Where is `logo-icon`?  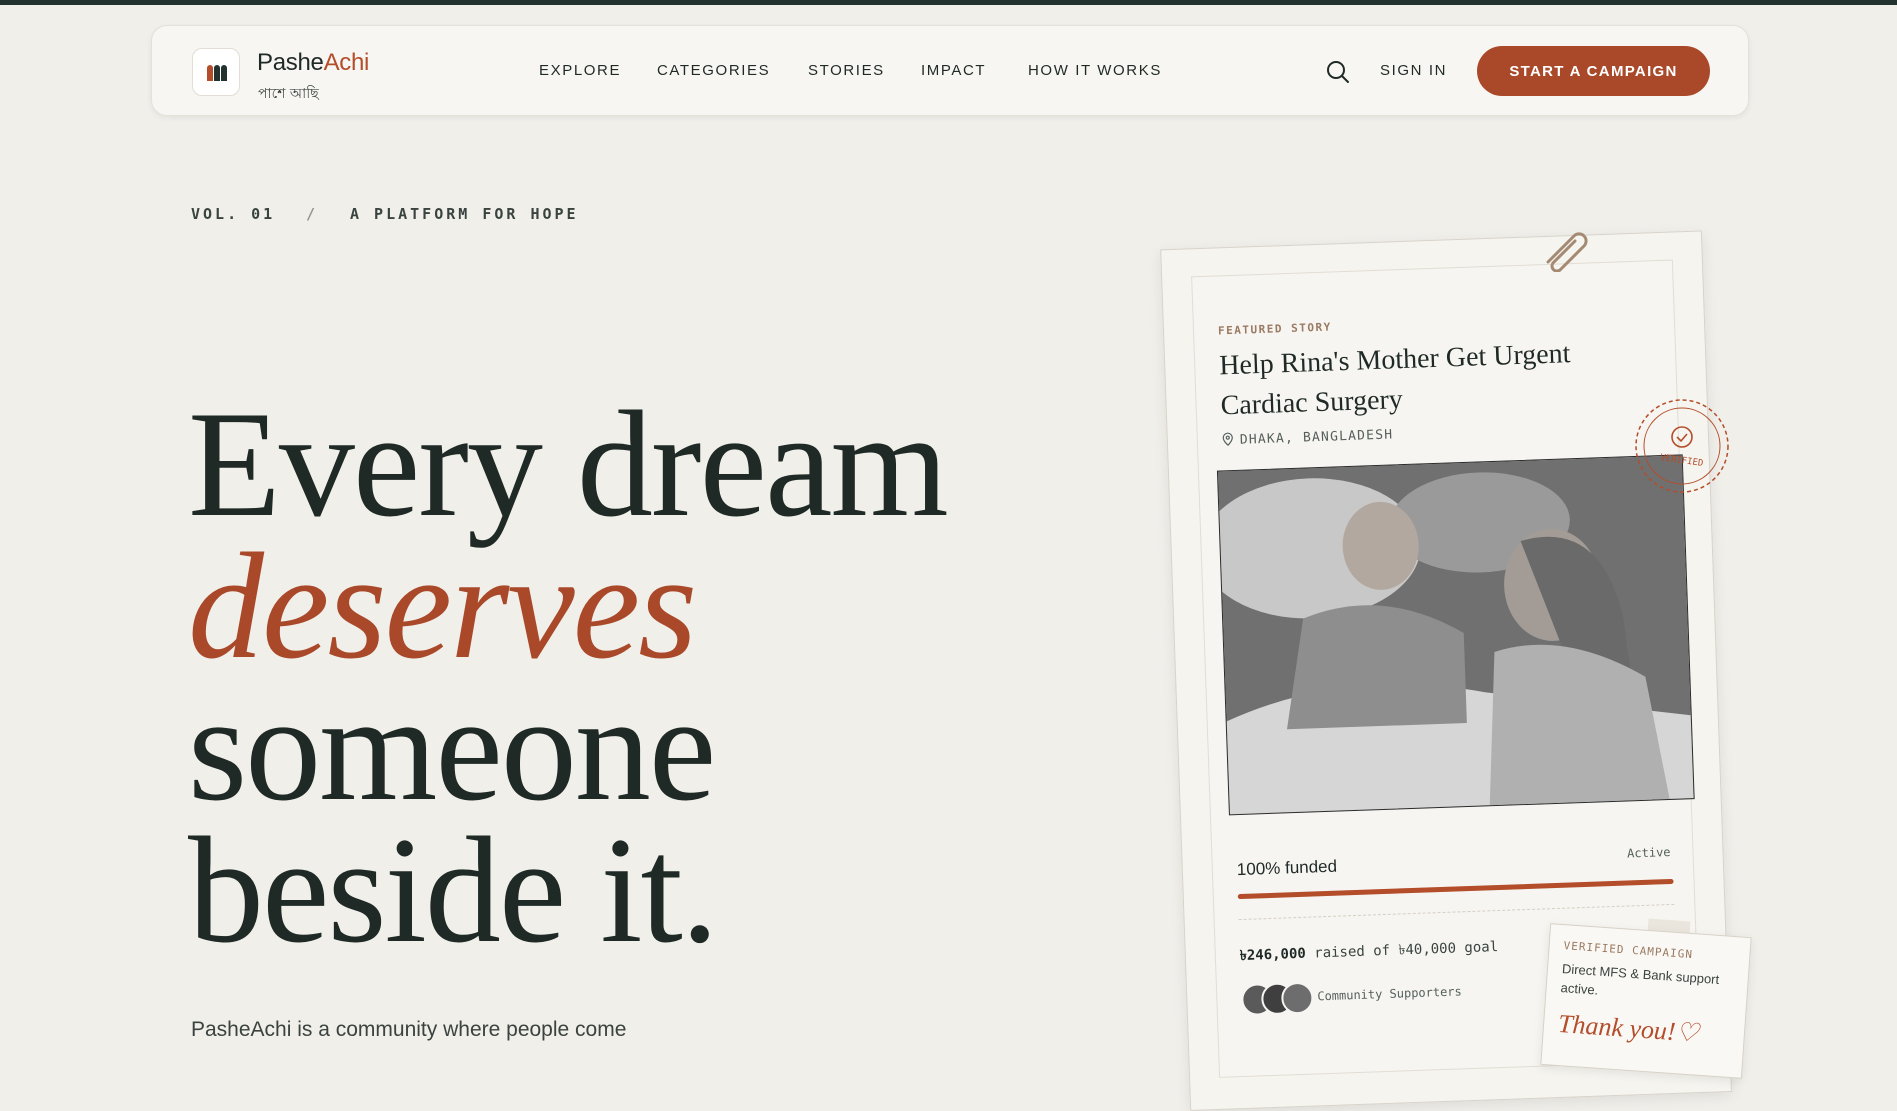
logo-icon is located at coordinates (216, 72).